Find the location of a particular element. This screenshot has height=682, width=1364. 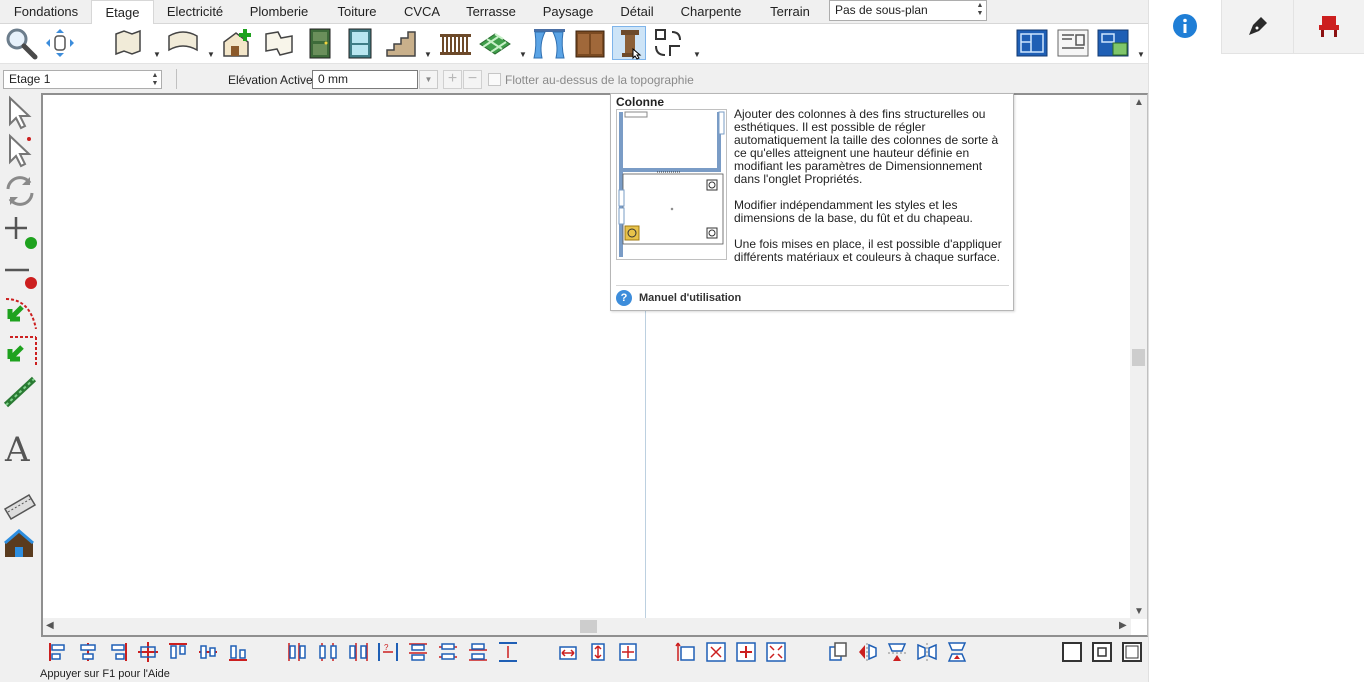

curtain-tool-button is located at coordinates (549, 43).